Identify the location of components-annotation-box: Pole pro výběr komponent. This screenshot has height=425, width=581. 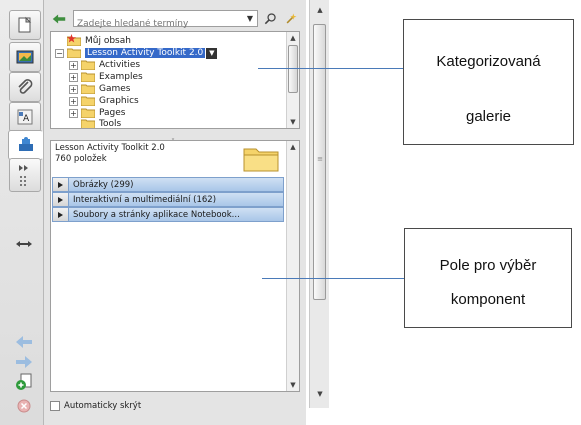
(488, 278).